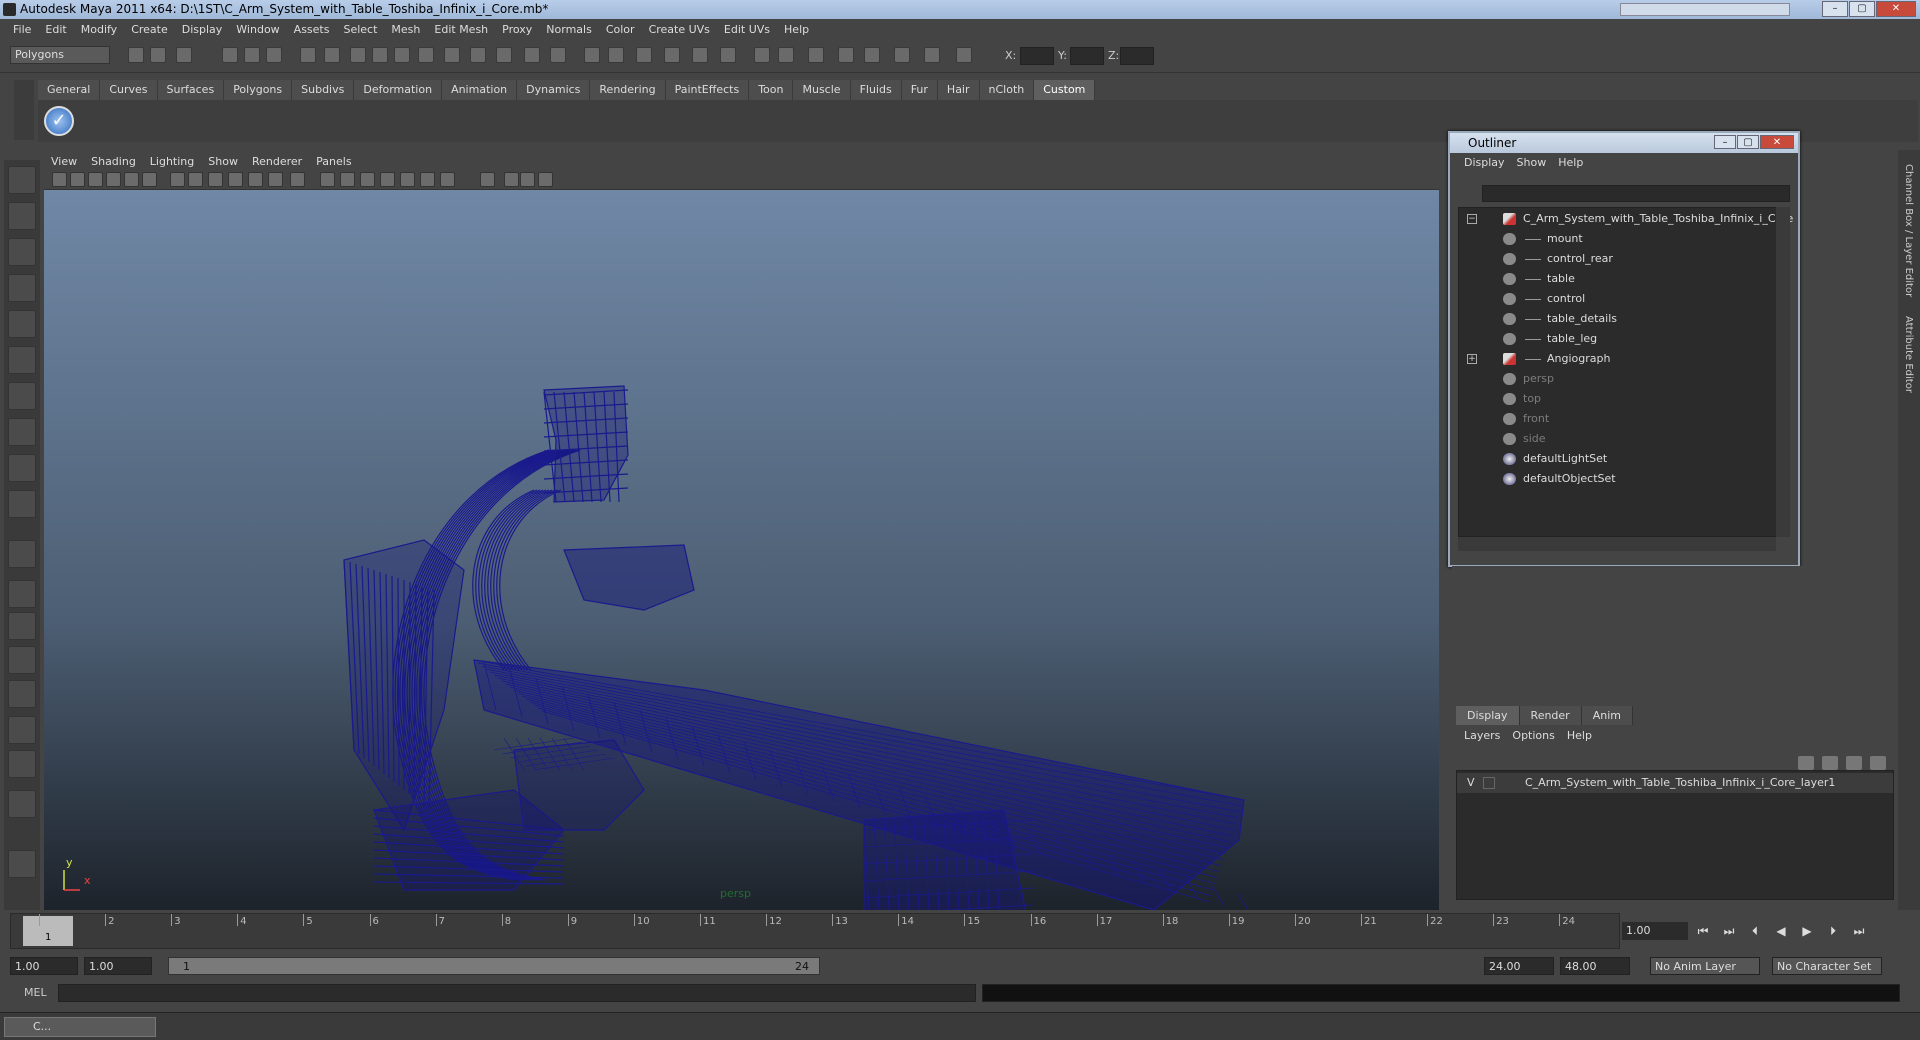 This screenshot has width=1920, height=1040. Describe the element at coordinates (554, 90) in the screenshot. I see `shelf-tab-dynamics: Dynamics` at that location.